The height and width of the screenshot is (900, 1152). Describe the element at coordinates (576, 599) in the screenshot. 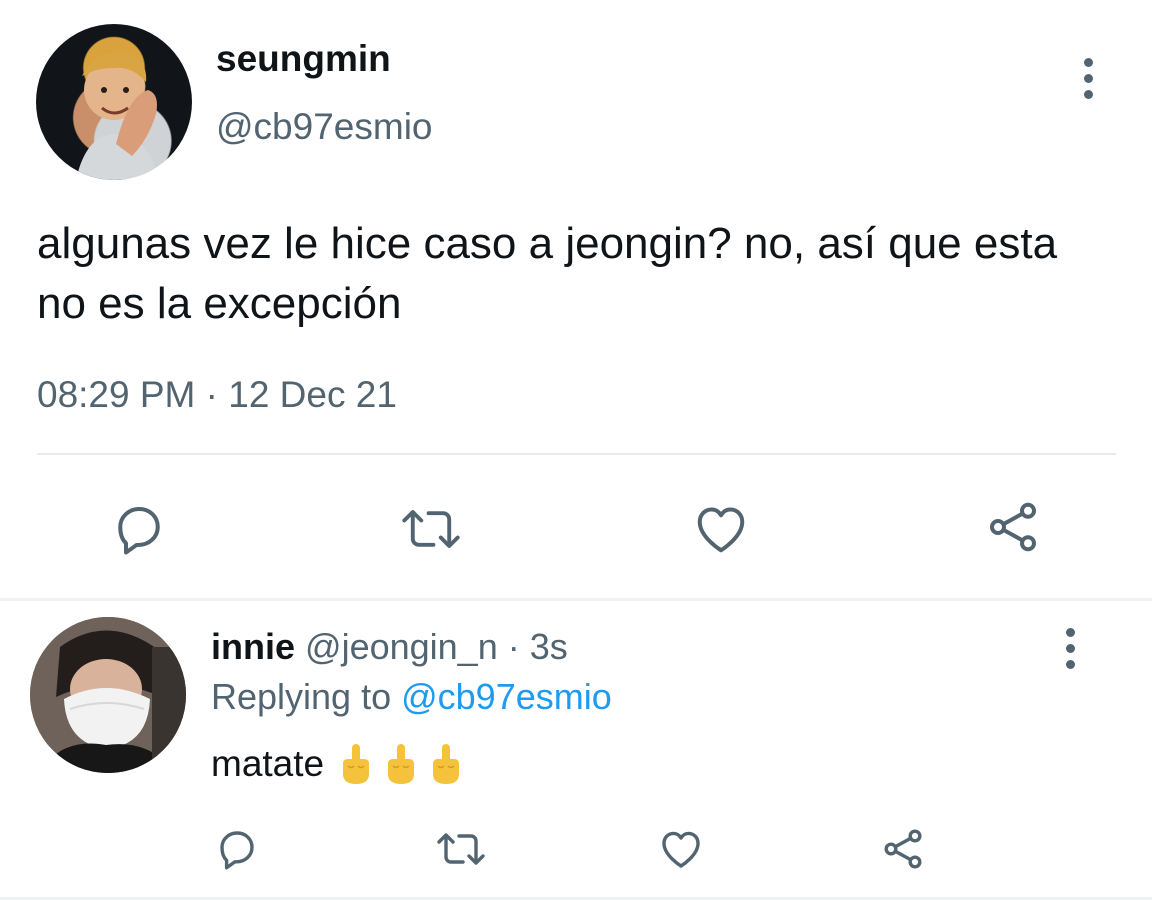

I see `thread-divider` at that location.